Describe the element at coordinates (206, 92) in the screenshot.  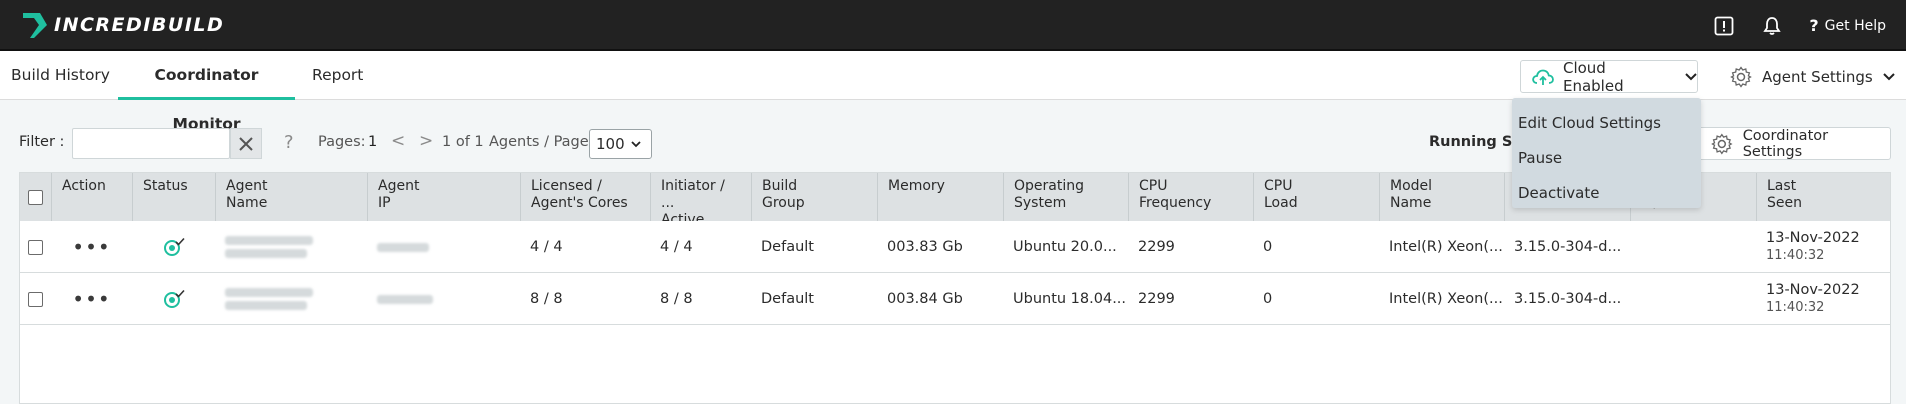
I see `tab-coordinator-monitor: Coordinator Monitor` at that location.